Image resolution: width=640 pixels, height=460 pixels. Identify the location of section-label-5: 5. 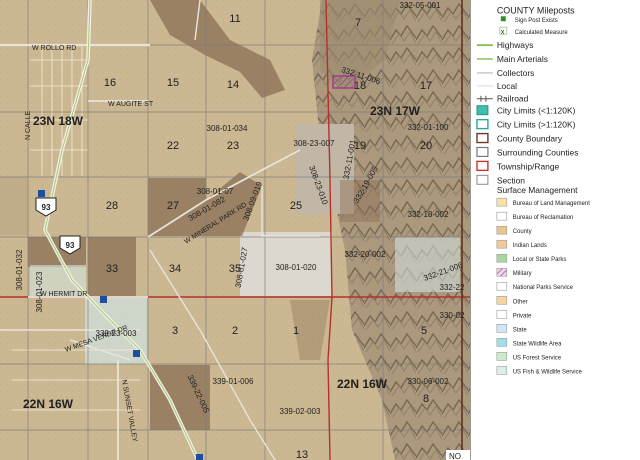
(424, 331).